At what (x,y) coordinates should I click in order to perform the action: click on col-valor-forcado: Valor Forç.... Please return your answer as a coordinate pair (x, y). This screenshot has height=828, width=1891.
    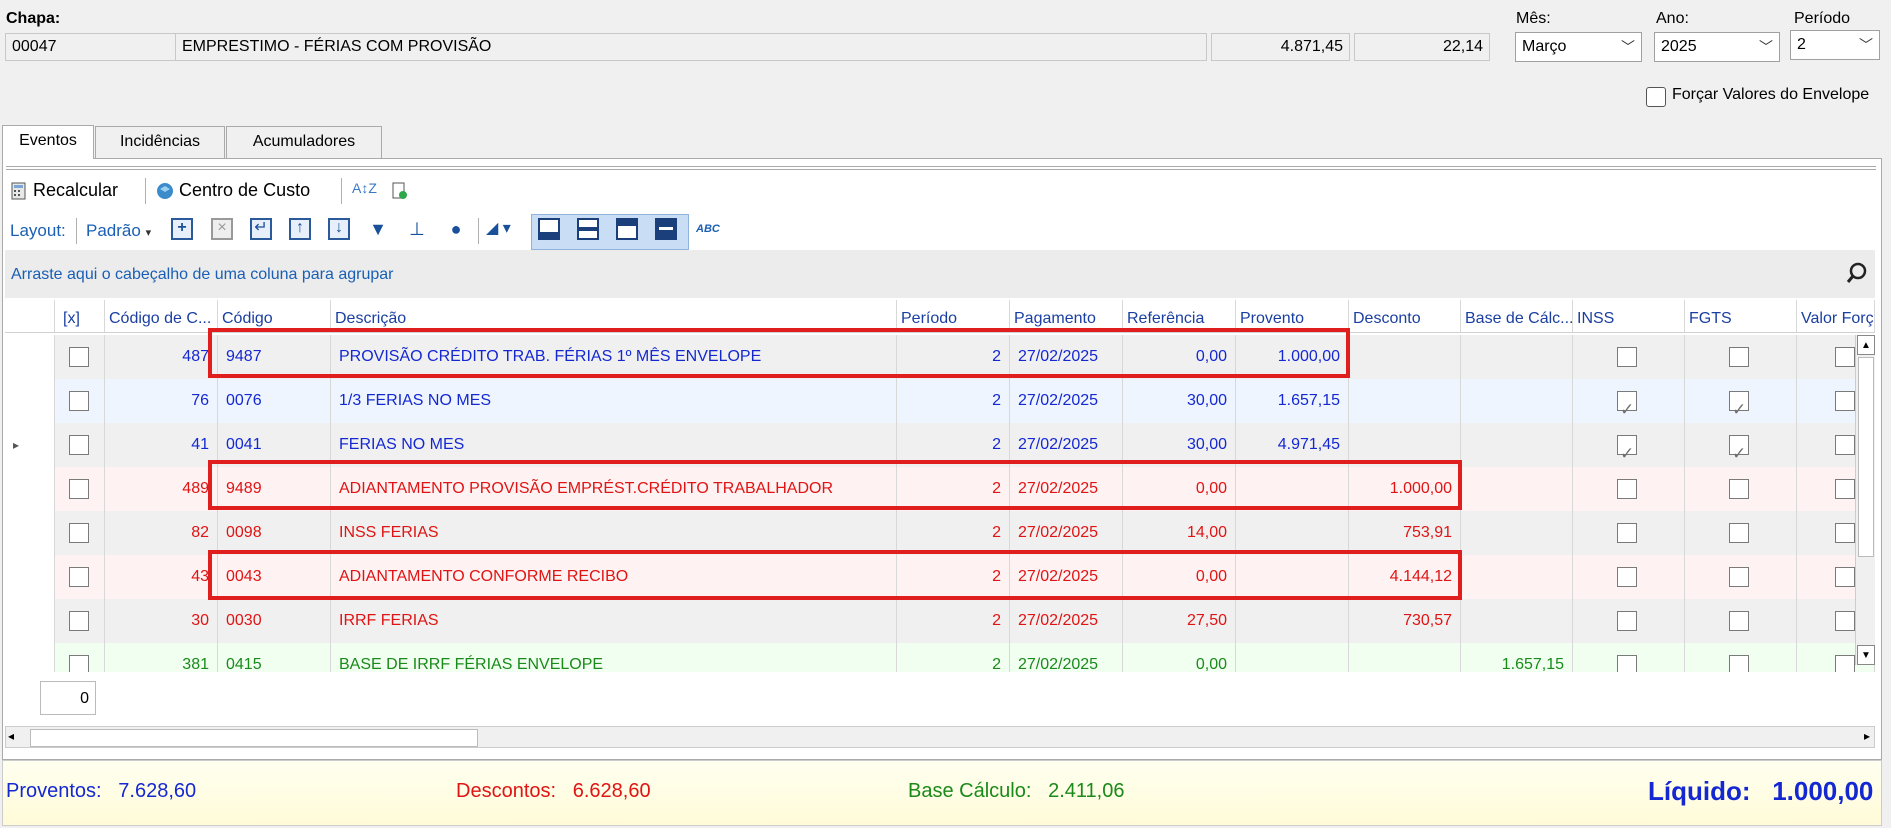
    Looking at the image, I should click on (1836, 316).